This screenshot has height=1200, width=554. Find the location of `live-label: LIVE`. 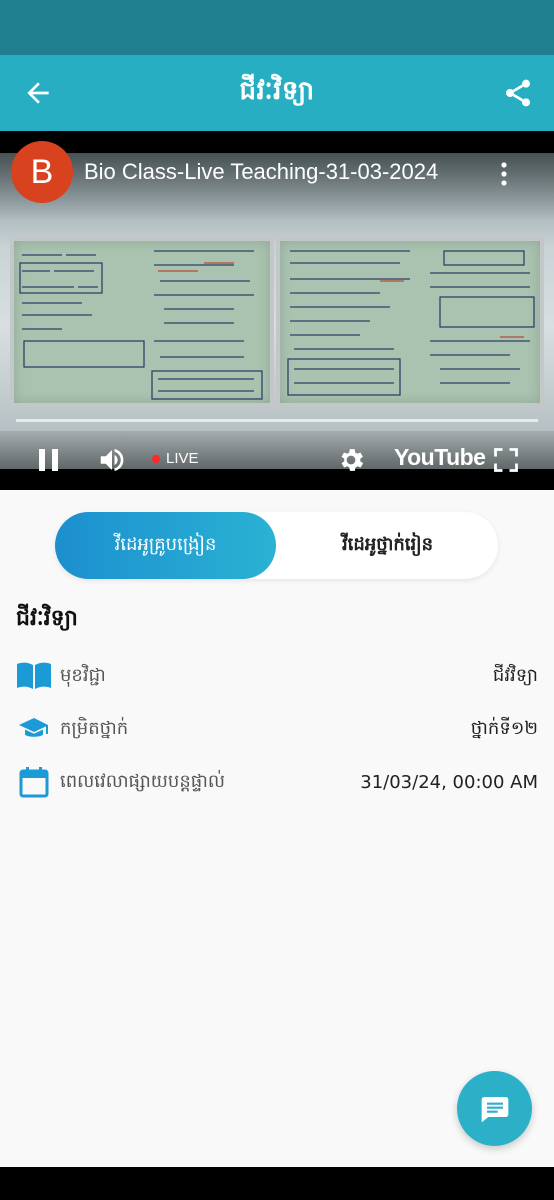

live-label: LIVE is located at coordinates (182, 458).